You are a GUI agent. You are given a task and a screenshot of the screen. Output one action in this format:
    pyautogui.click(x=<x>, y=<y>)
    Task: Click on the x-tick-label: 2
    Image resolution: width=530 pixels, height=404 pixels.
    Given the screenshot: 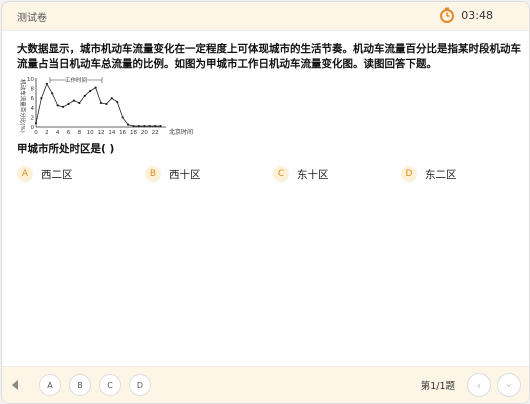 What is the action you would take?
    pyautogui.click(x=47, y=133)
    